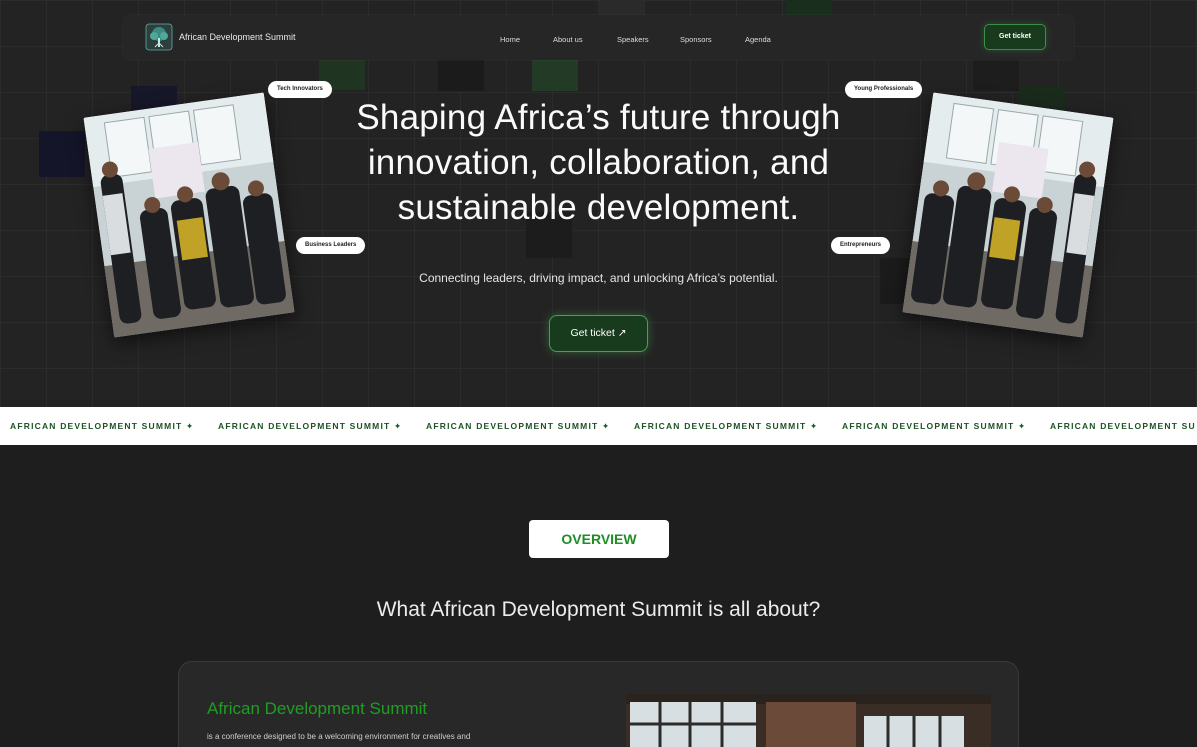 The width and height of the screenshot is (1197, 747). What do you see at coordinates (510, 39) in the screenshot?
I see `nav-link-home: Home` at bounding box center [510, 39].